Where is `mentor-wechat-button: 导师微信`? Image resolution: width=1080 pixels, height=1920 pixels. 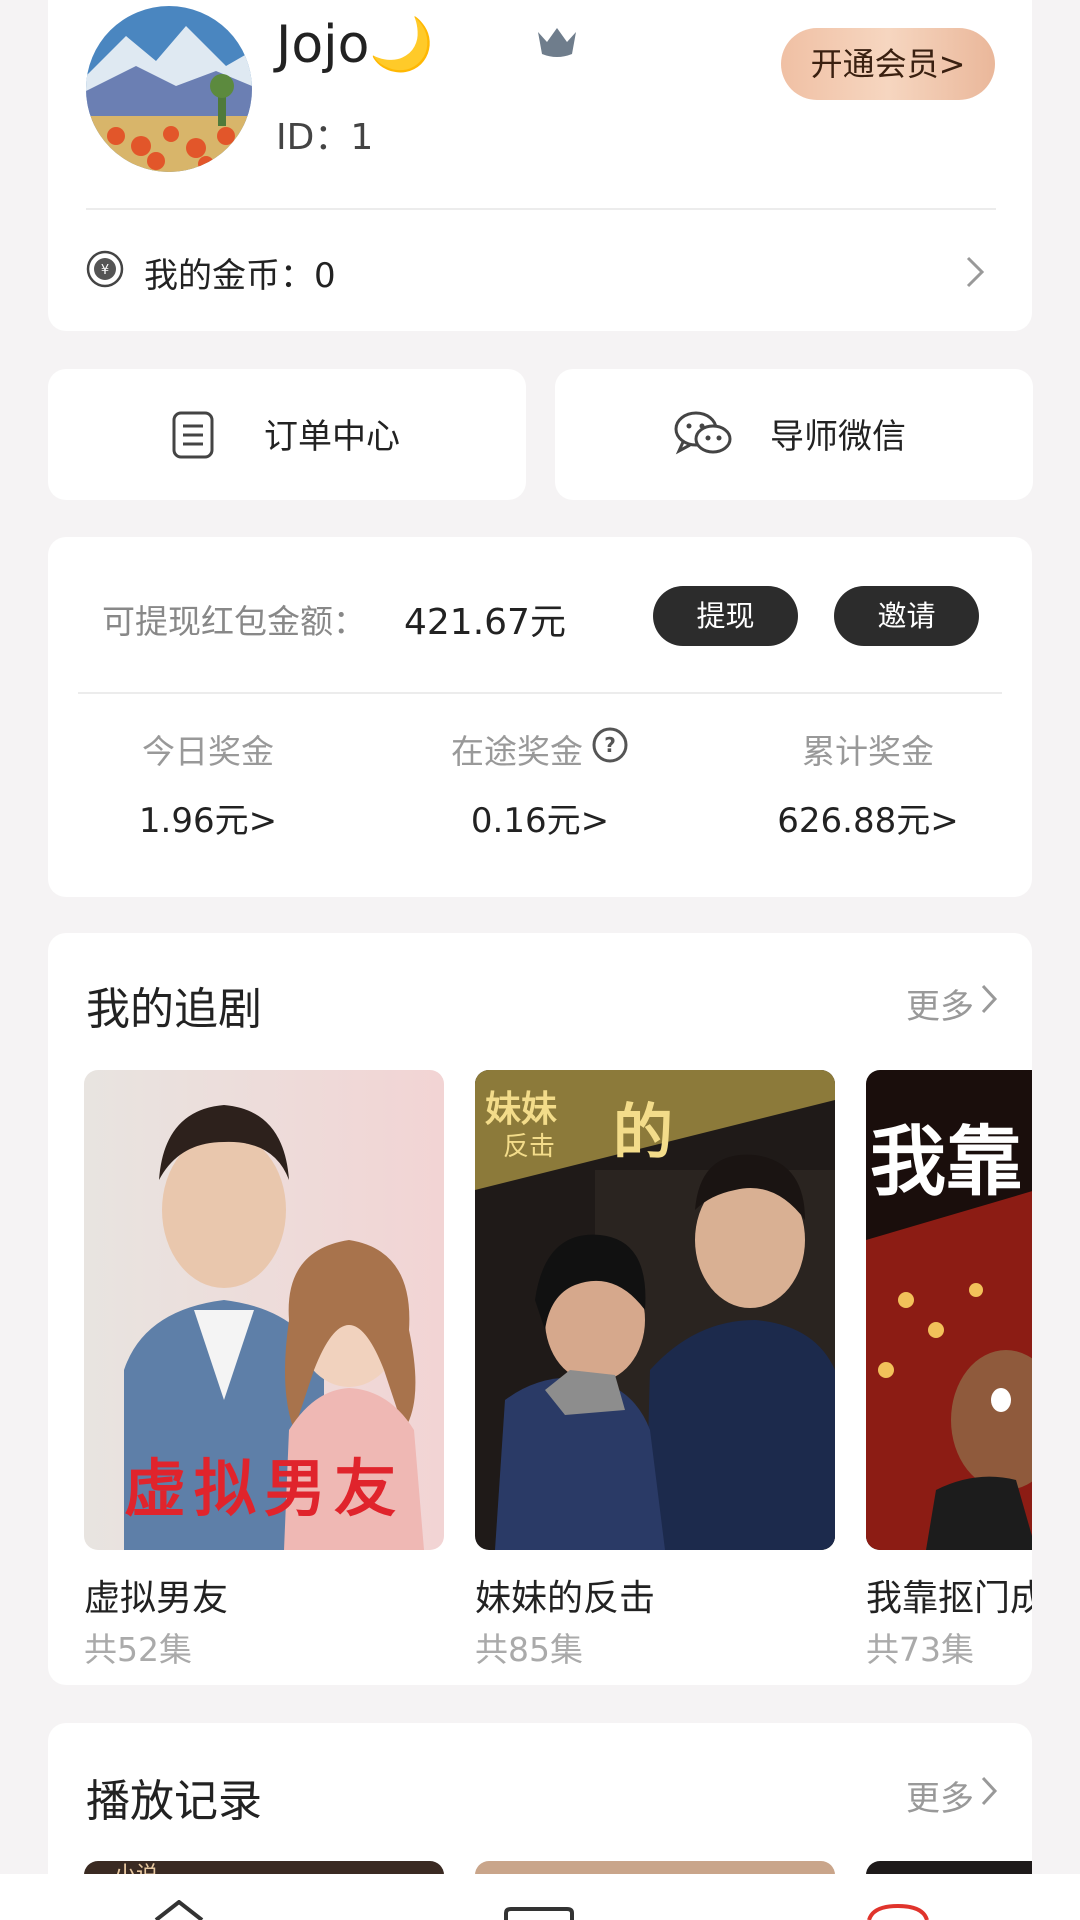
mentor-wechat-button: 导师微信 is located at coordinates (794, 434).